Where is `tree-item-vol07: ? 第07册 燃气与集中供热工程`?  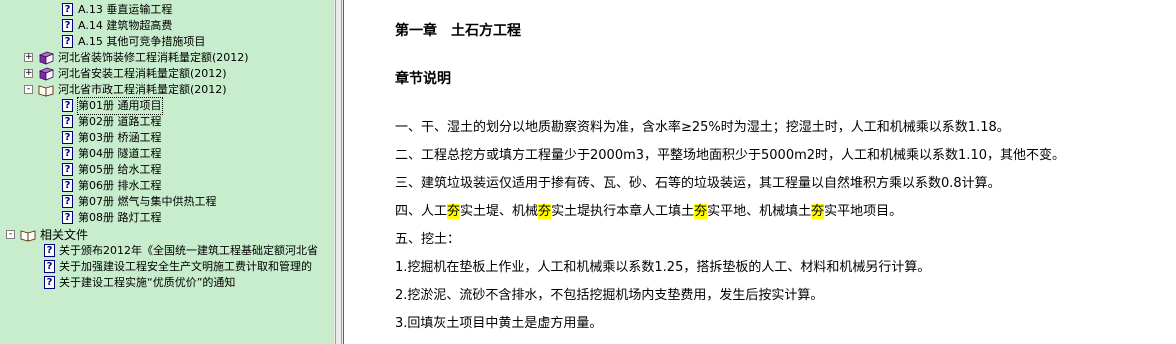
tree-item-vol07: ? 第07册 燃气与集中供热工程 is located at coordinates (165, 202).